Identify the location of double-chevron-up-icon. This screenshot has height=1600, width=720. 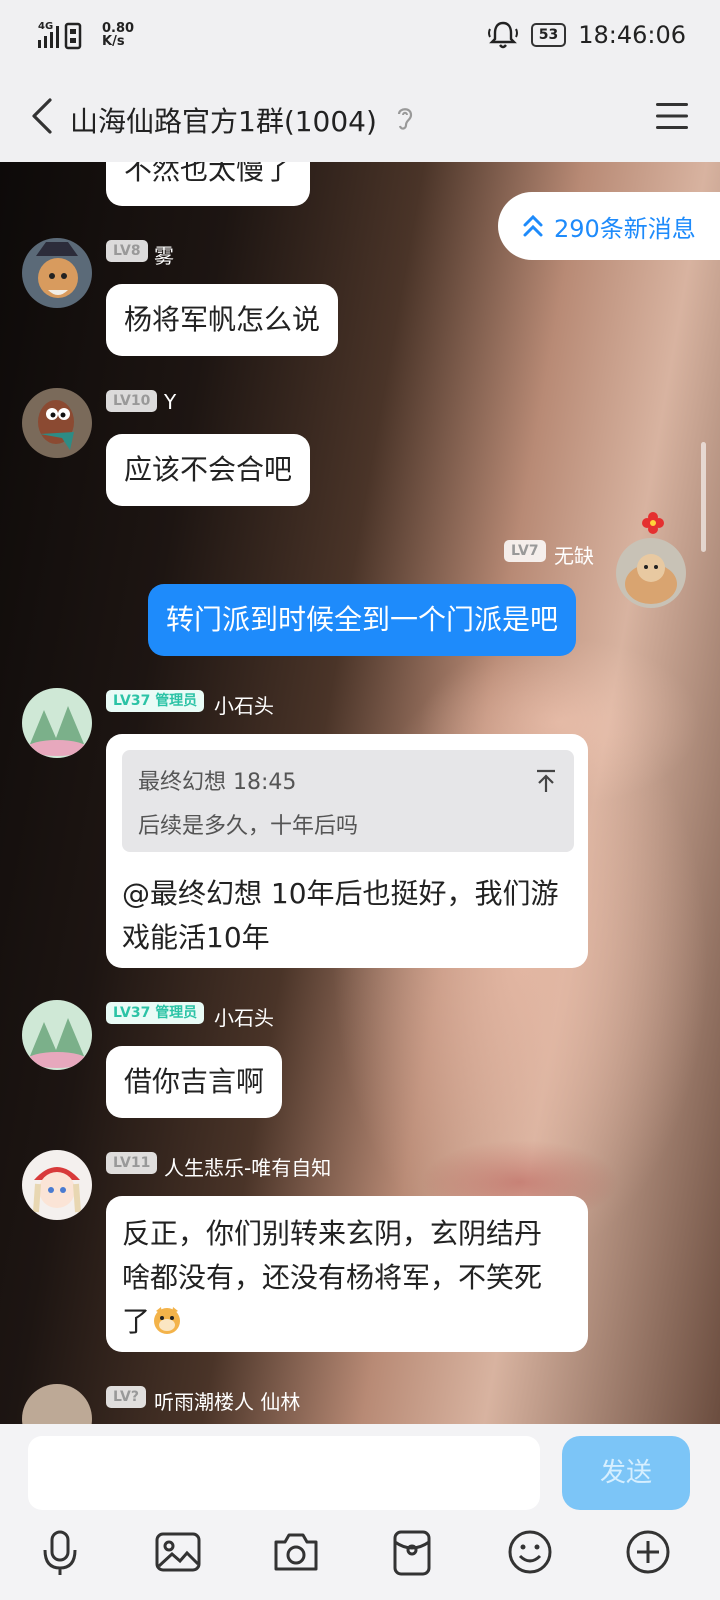
(533, 225).